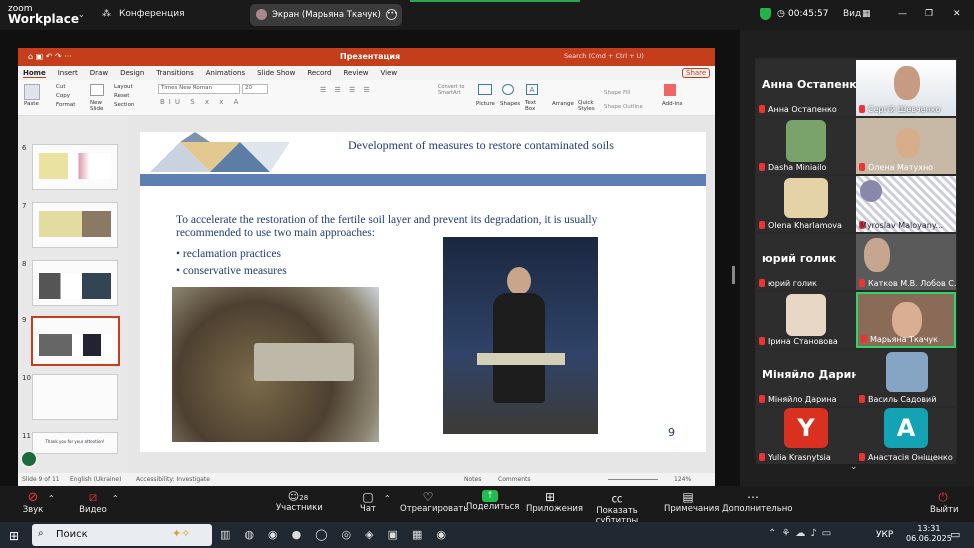 The image size is (974, 548). I want to click on new-slide-label: New Slide, so click(100, 106).